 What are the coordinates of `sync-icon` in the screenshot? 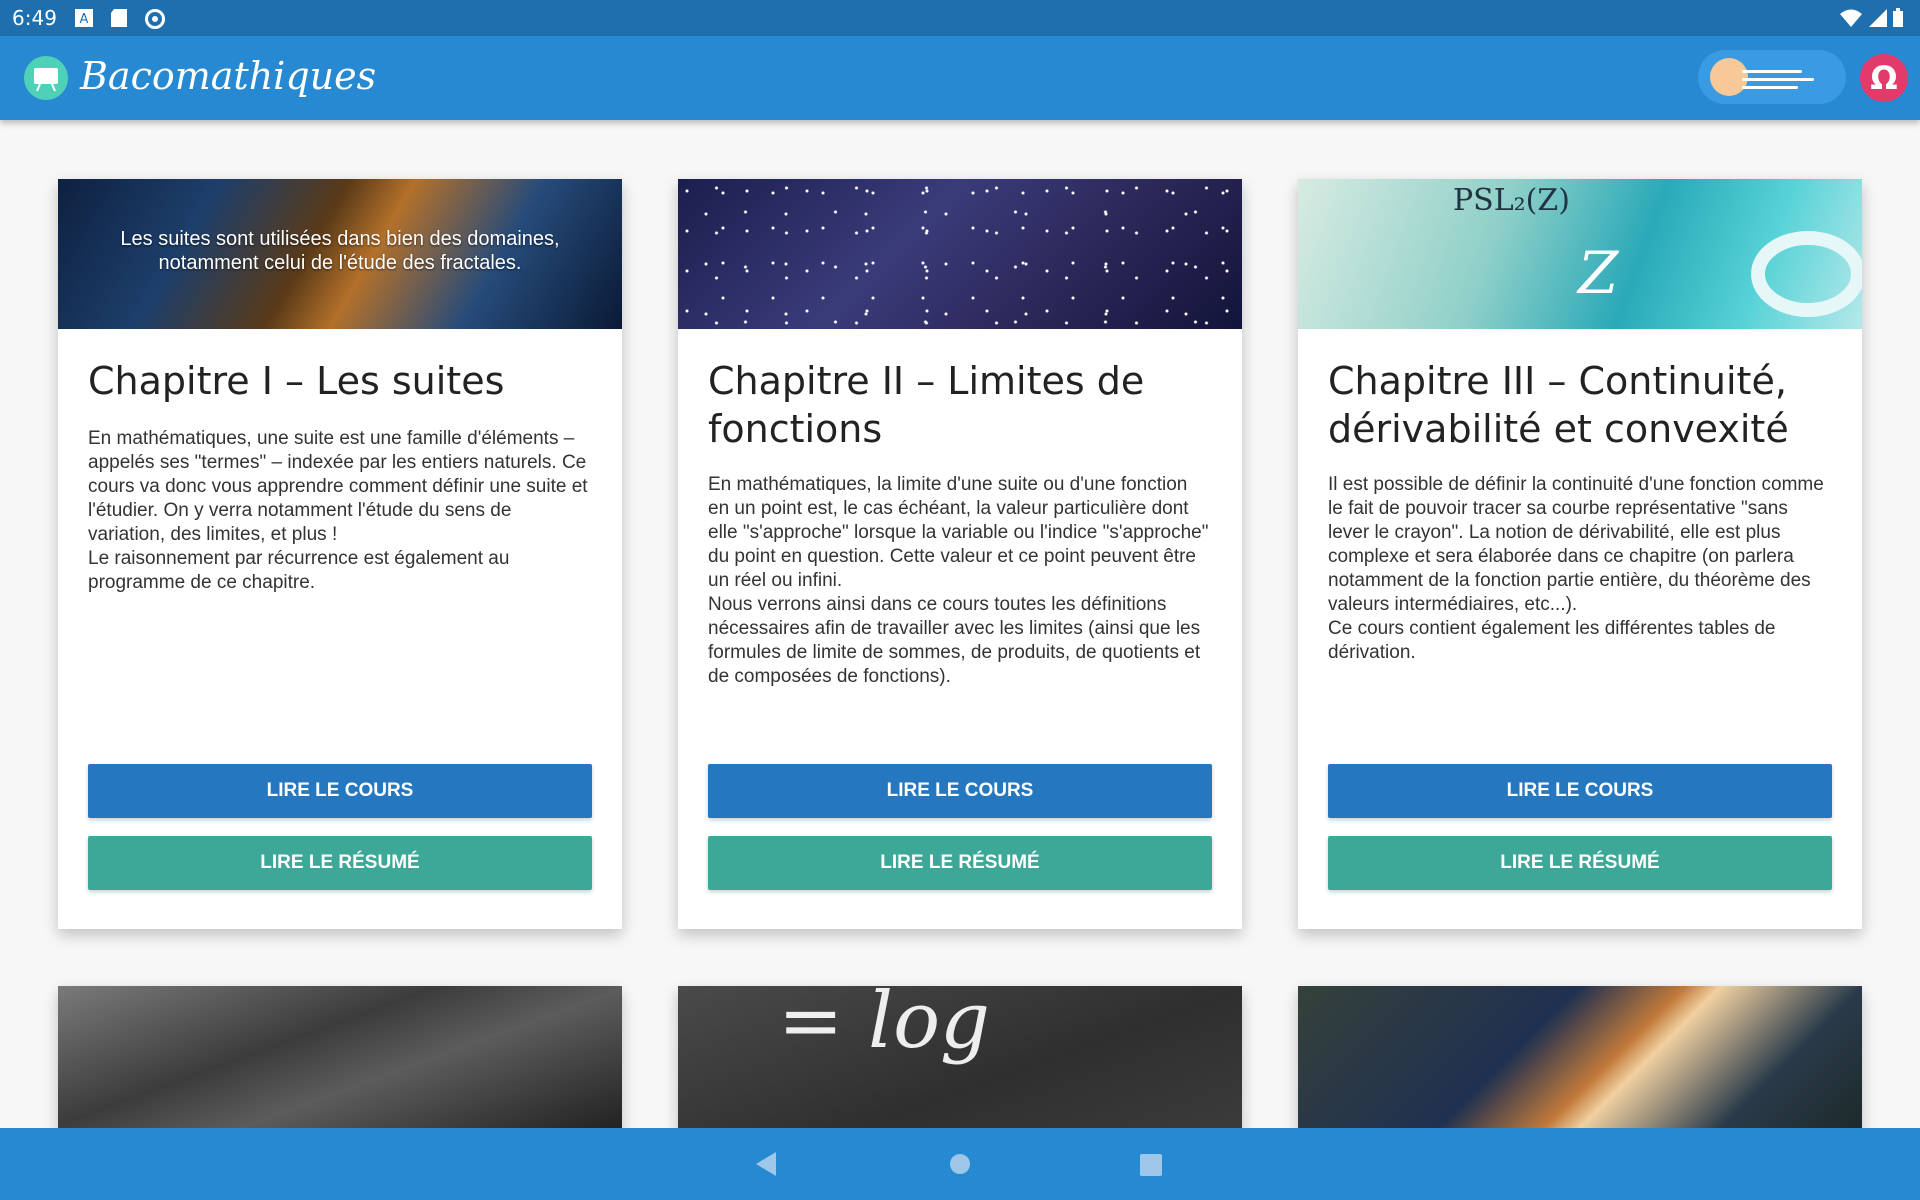 It's located at (155, 19).